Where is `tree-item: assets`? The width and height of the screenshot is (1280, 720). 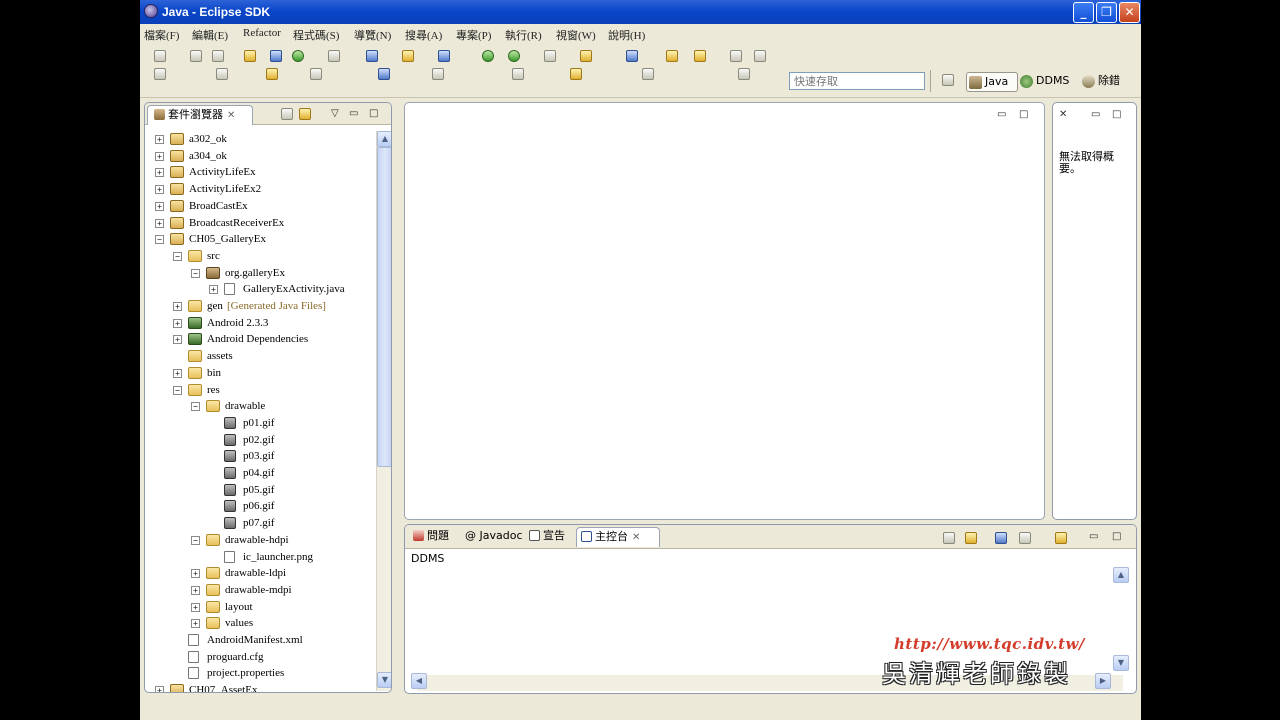
tree-item: assets is located at coordinates (259, 356).